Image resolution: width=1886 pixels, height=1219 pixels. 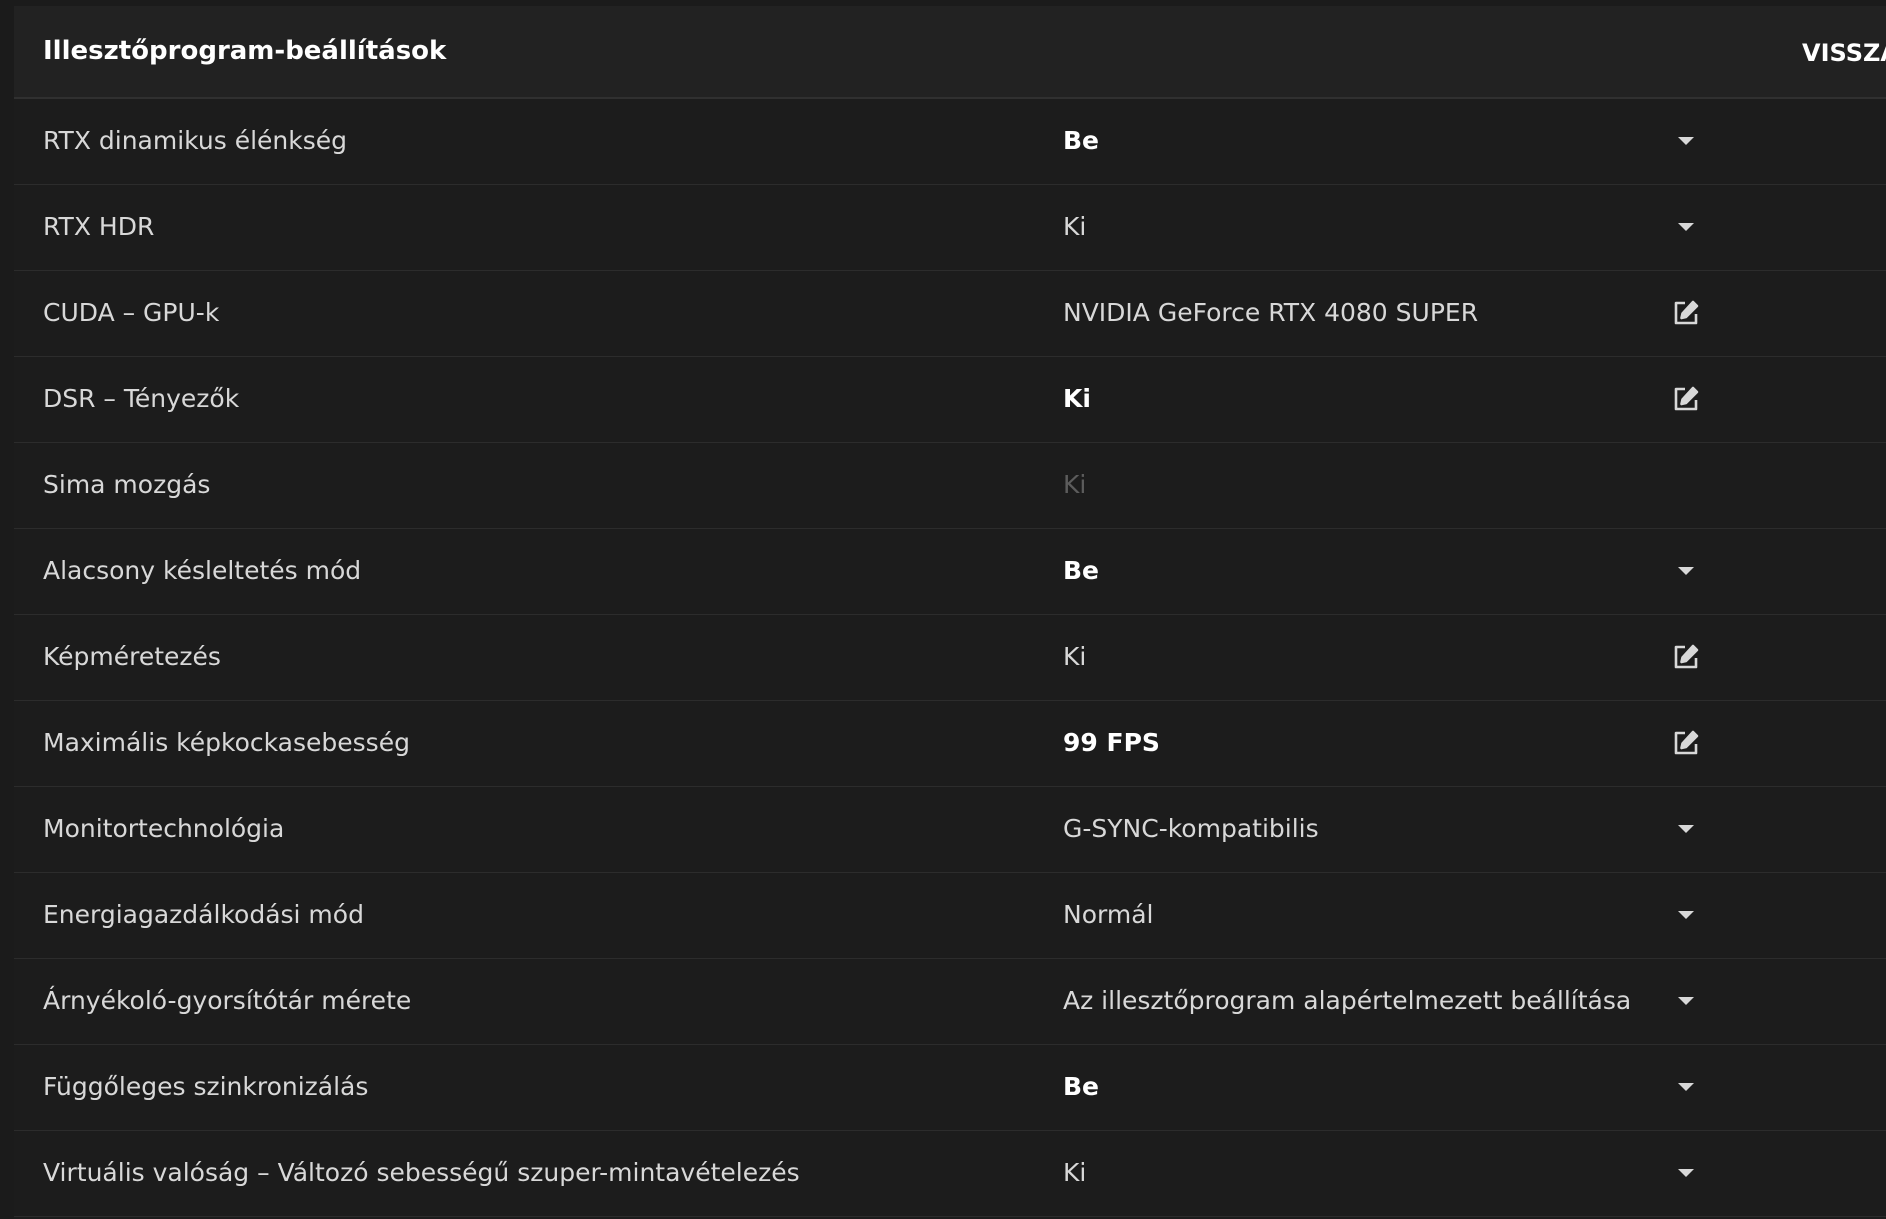 What do you see at coordinates (950, 744) in the screenshot?
I see `setting-row: Maximális képkockasebesség 99 FPS` at bounding box center [950, 744].